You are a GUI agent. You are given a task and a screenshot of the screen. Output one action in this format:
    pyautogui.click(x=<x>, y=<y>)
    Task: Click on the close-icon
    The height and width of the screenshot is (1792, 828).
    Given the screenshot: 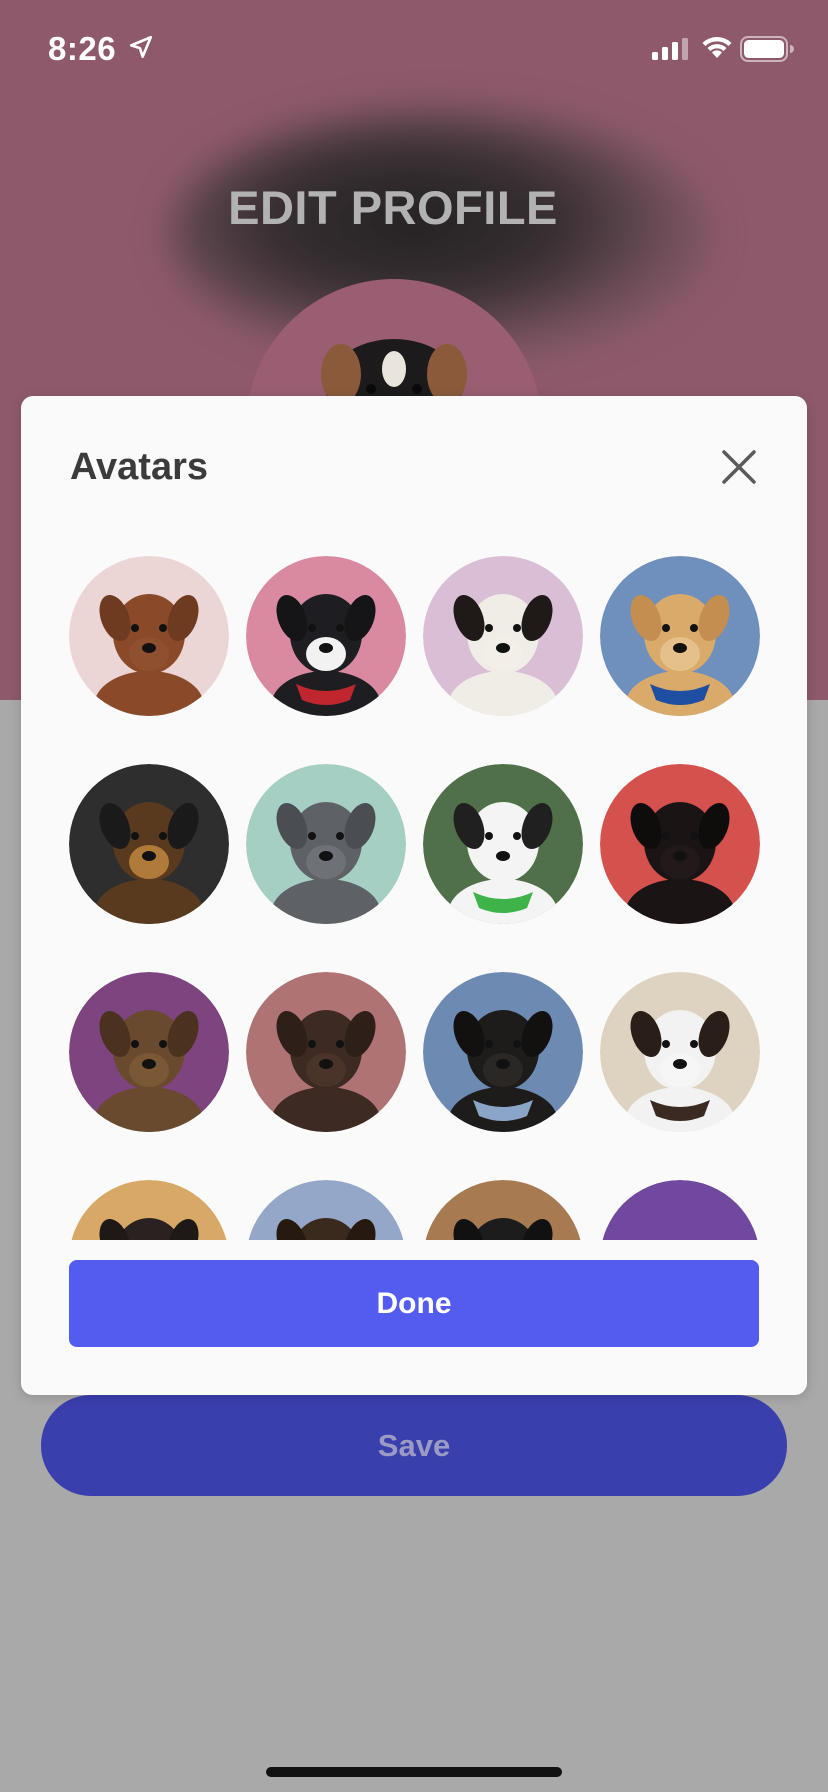 What is the action you would take?
    pyautogui.click(x=739, y=467)
    